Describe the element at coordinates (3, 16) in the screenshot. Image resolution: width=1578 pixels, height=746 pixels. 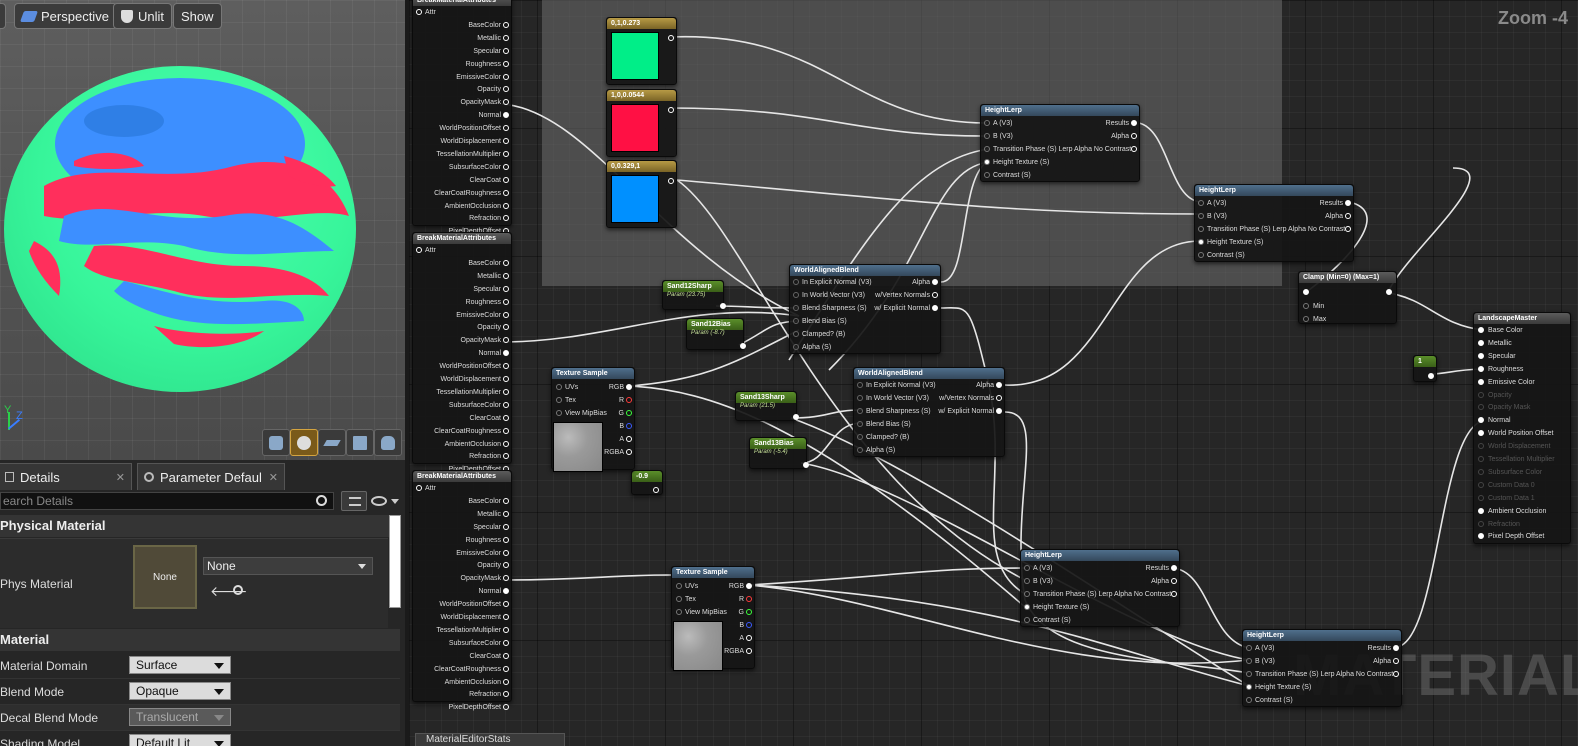
I see `viewport-menu-button` at that location.